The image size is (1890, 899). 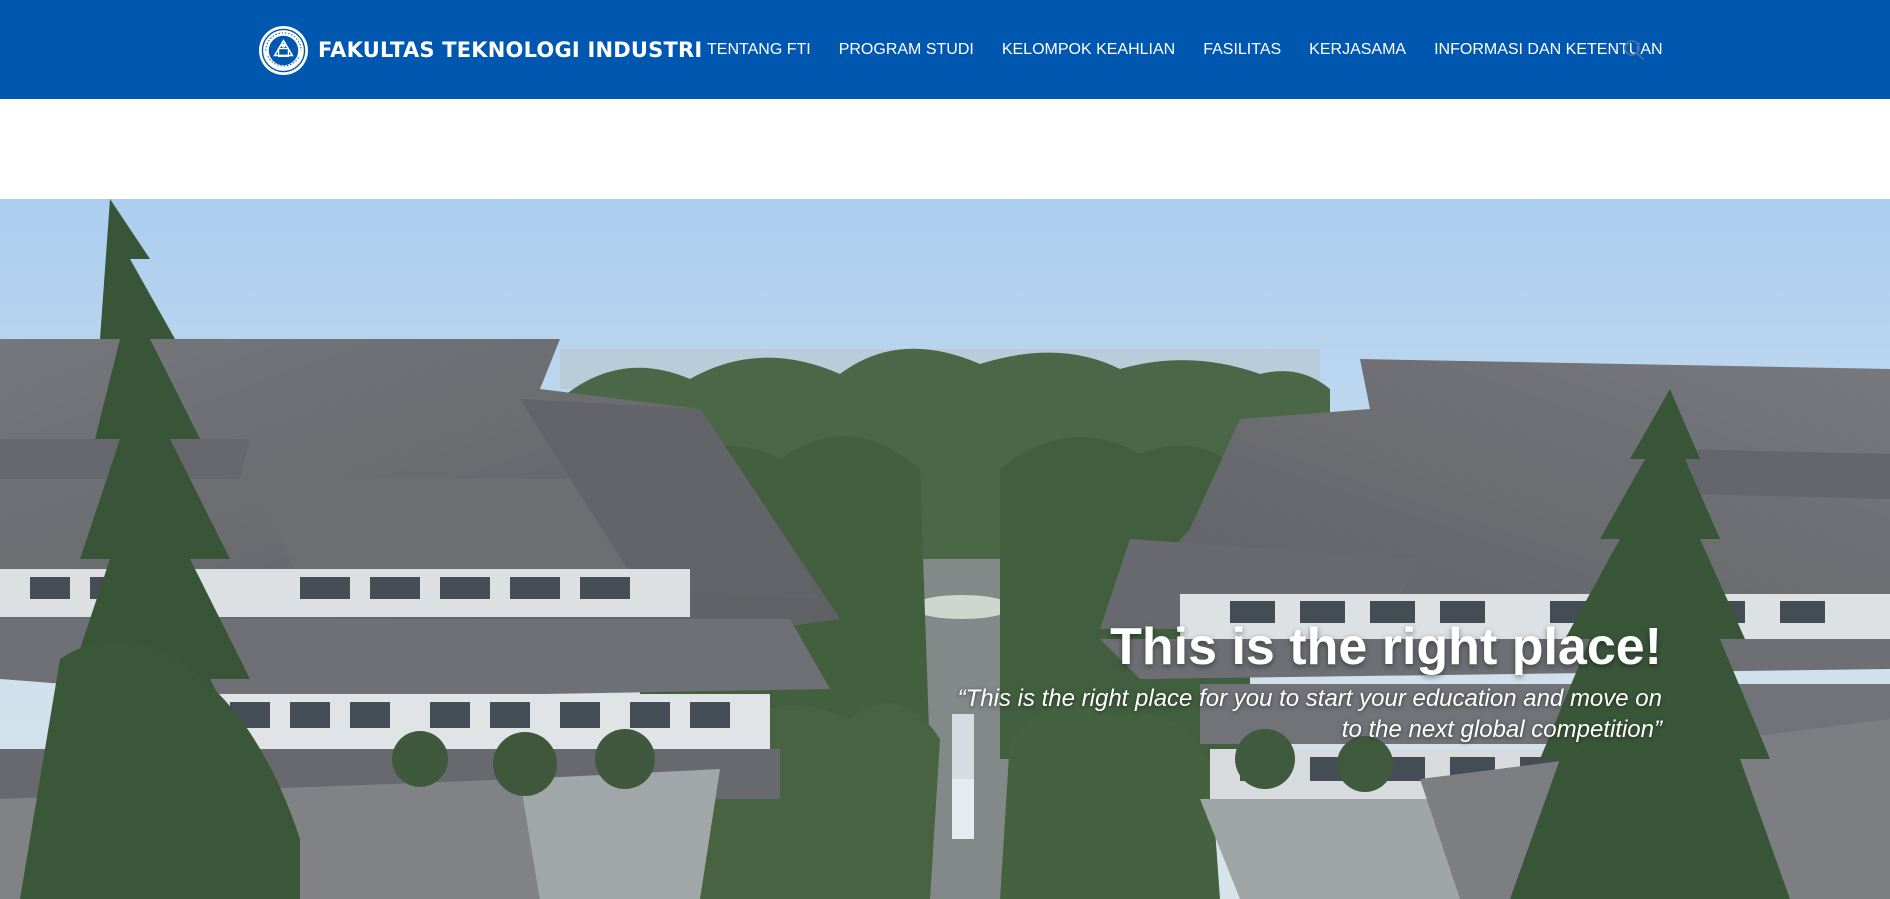 I want to click on brand-home-link: FAKULTAS TEKNOLOGI INDUSTRI, so click(x=480, y=50).